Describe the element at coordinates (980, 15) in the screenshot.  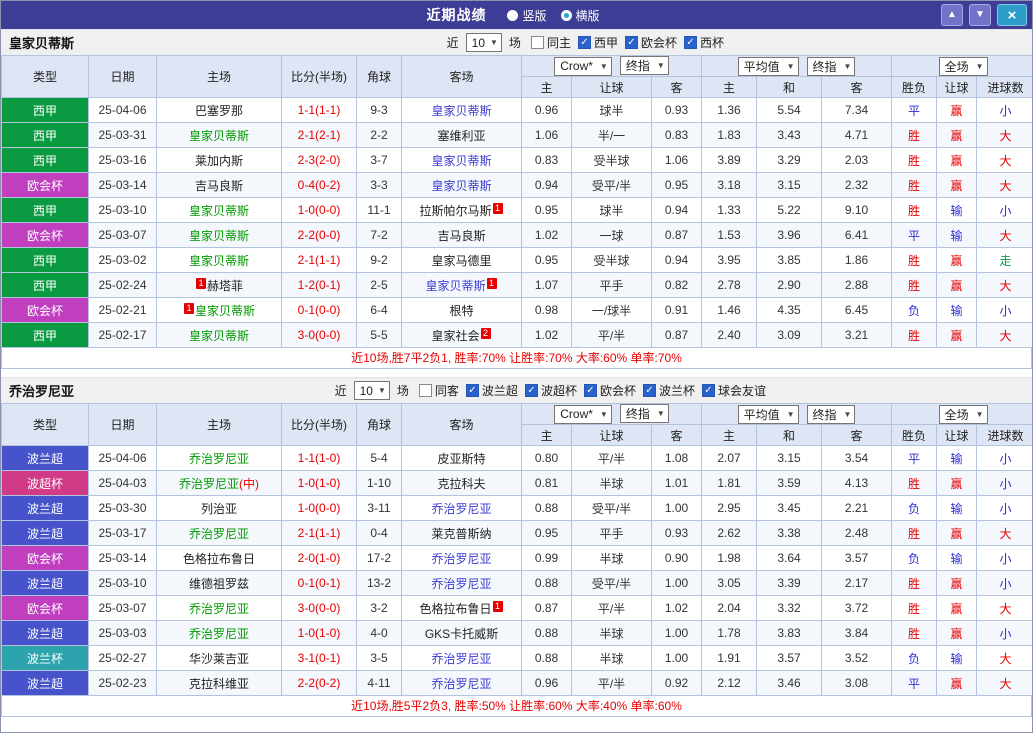
I see `move-down-button: ▼` at that location.